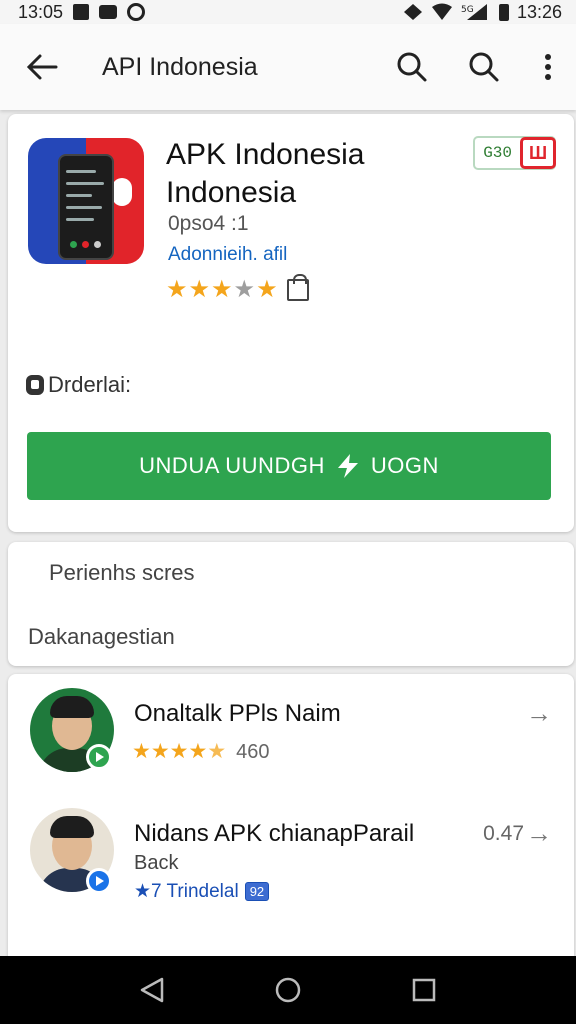  Describe the element at coordinates (122, 573) in the screenshot. I see `permissions-row: Perienhs scres` at that location.